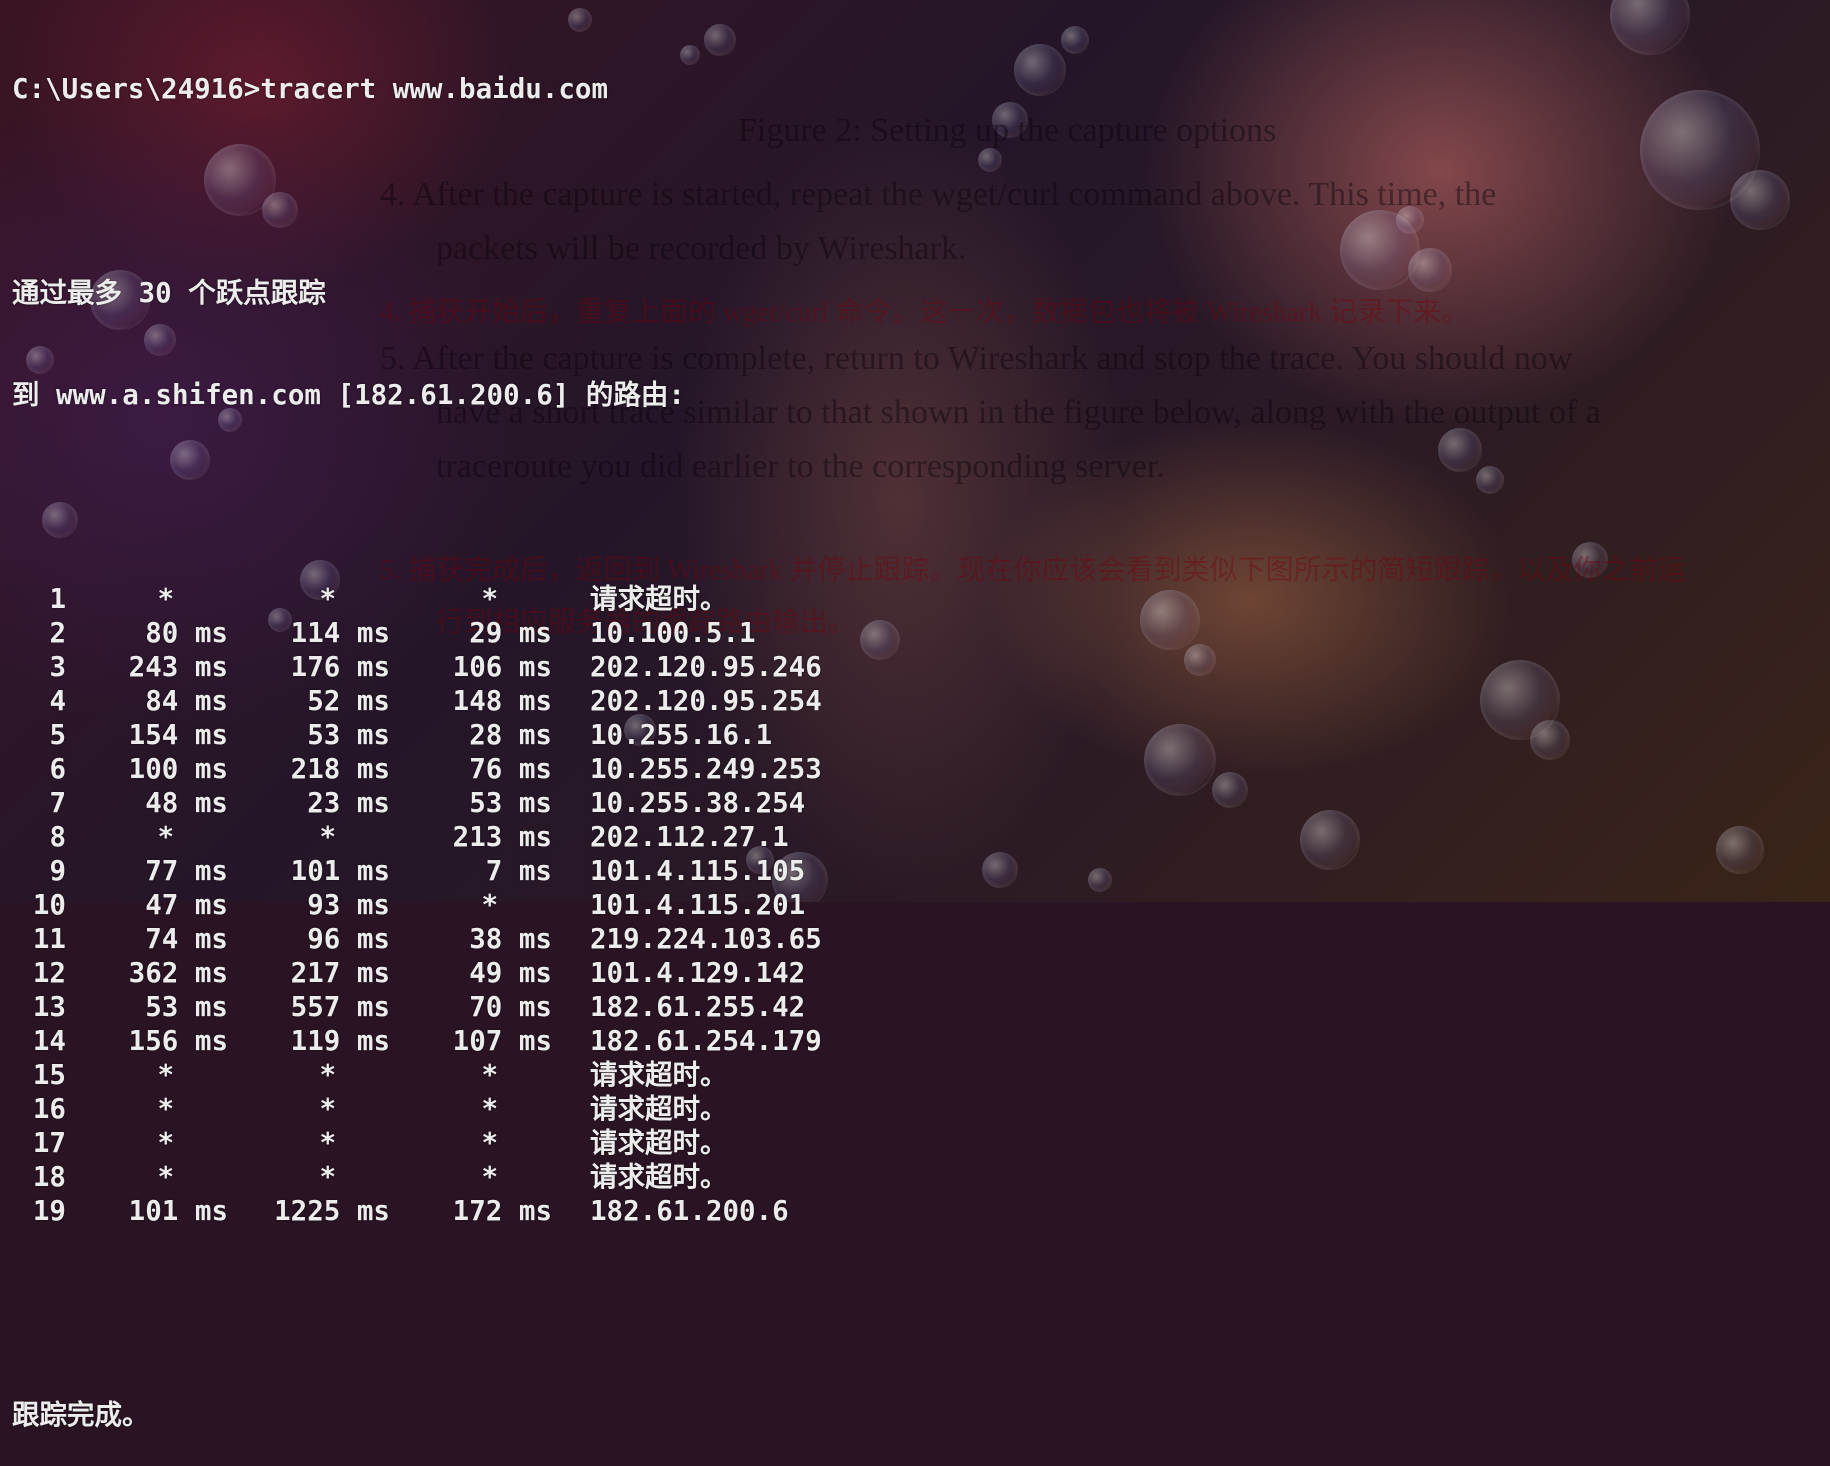 Image resolution: width=1830 pixels, height=1466 pixels. I want to click on rtt-probe-3: 7 ms, so click(518, 871).